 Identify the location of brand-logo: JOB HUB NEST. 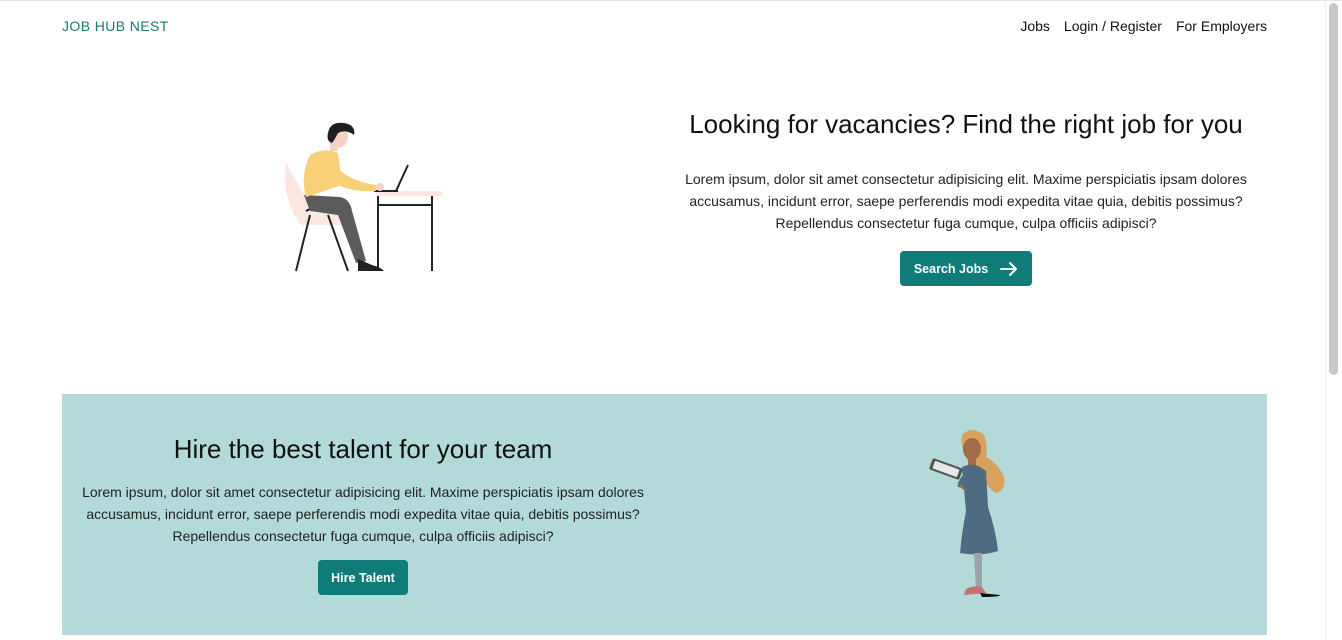
(115, 26).